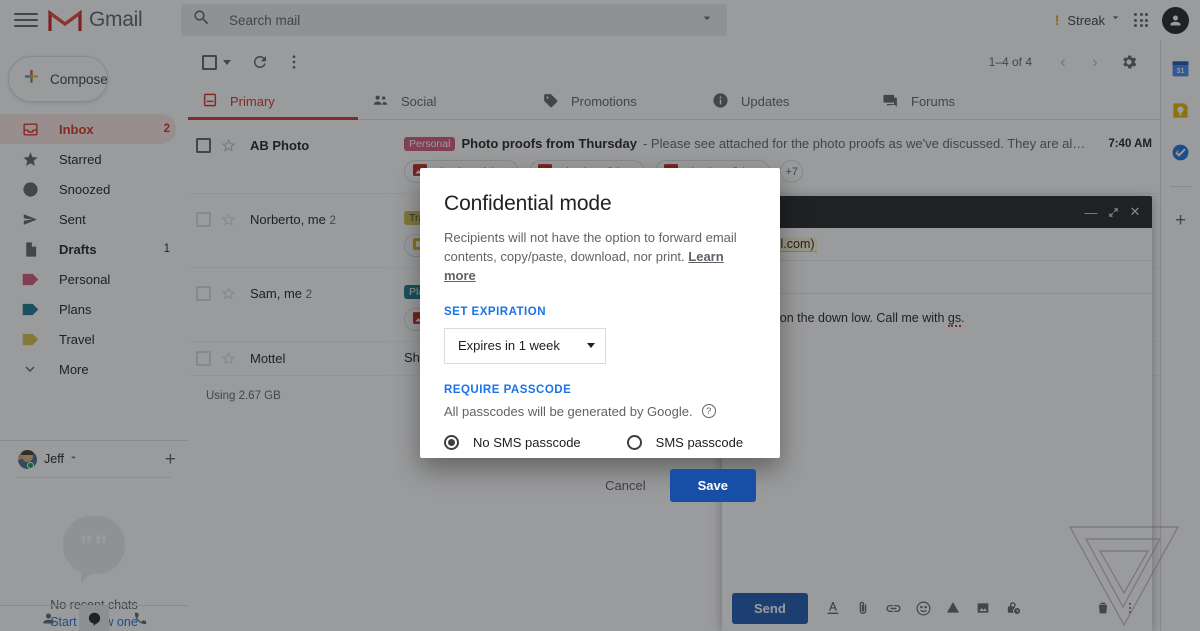  Describe the element at coordinates (591, 346) in the screenshot. I see `chevron-down-icon` at that location.